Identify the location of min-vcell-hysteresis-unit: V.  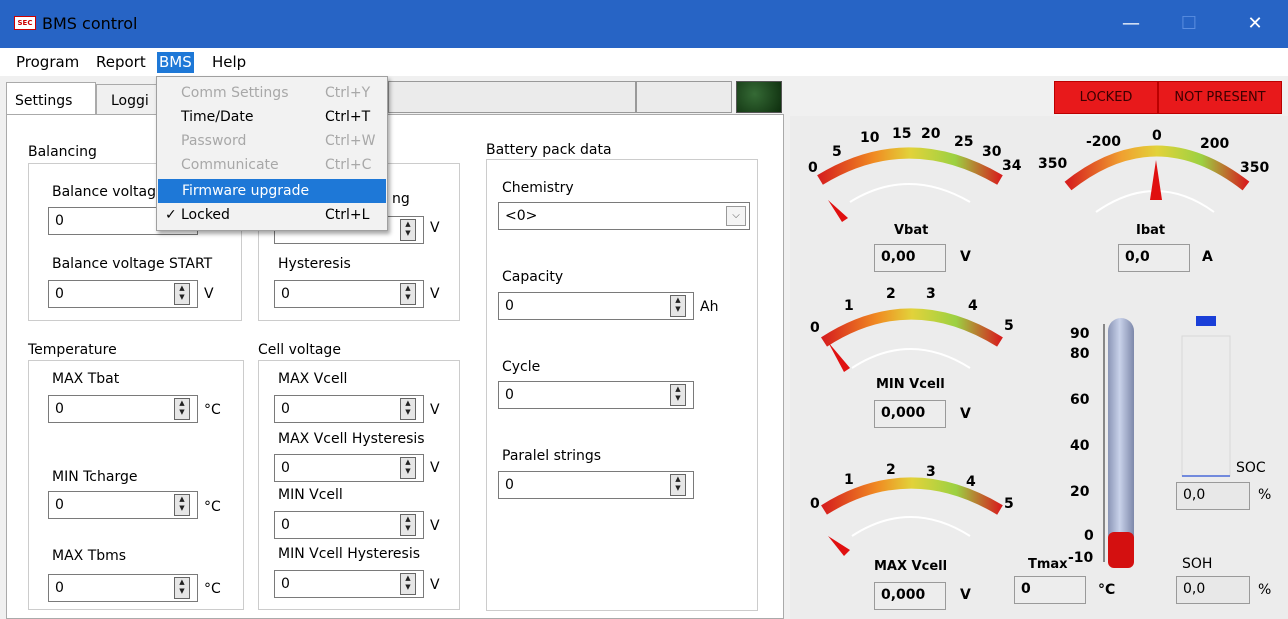
(435, 585).